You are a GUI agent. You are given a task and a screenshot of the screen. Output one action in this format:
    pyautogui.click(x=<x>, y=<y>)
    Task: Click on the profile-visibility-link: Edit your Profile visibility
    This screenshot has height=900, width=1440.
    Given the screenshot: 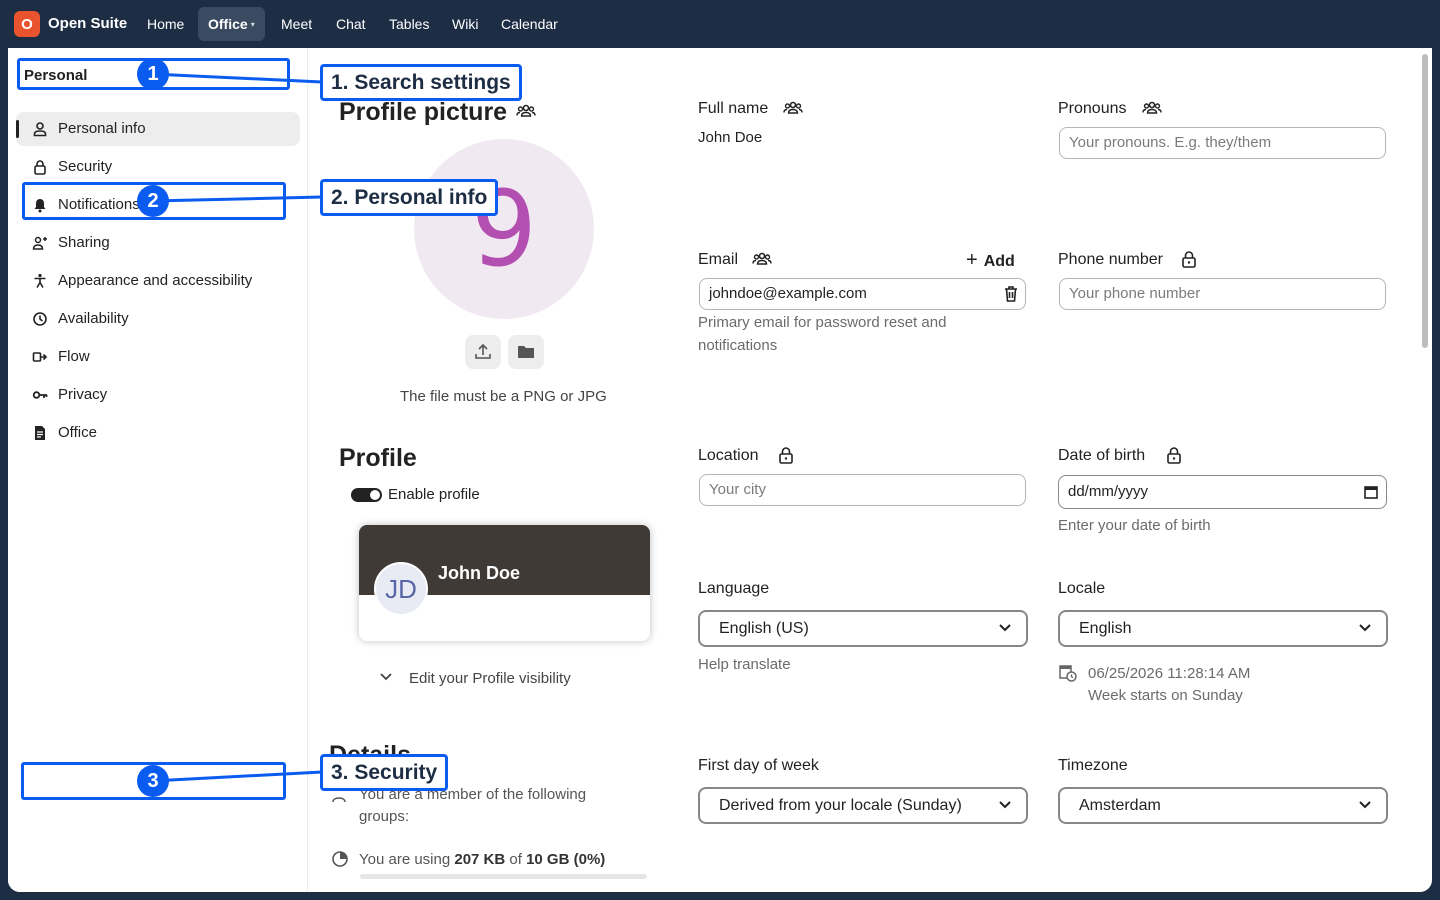 What is the action you would take?
    pyautogui.click(x=490, y=678)
    